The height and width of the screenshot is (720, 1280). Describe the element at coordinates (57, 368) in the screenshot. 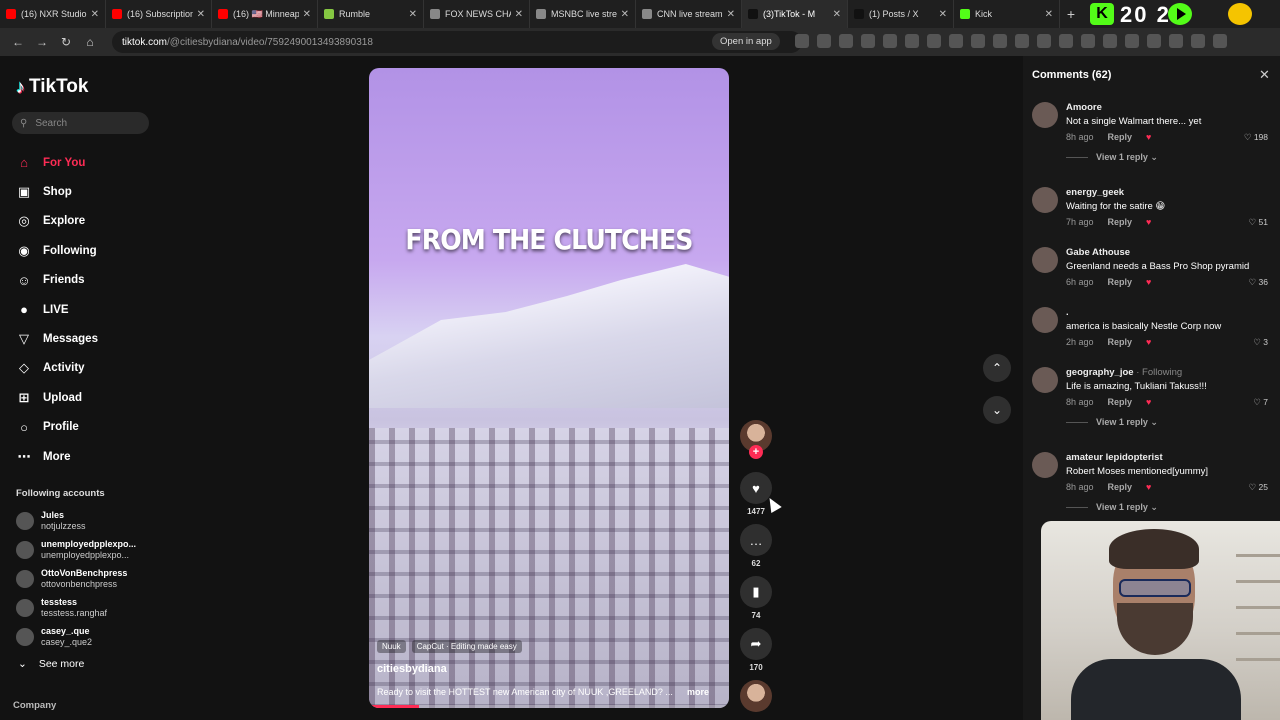

I see `nav-item-activity: ◇ Activity` at that location.